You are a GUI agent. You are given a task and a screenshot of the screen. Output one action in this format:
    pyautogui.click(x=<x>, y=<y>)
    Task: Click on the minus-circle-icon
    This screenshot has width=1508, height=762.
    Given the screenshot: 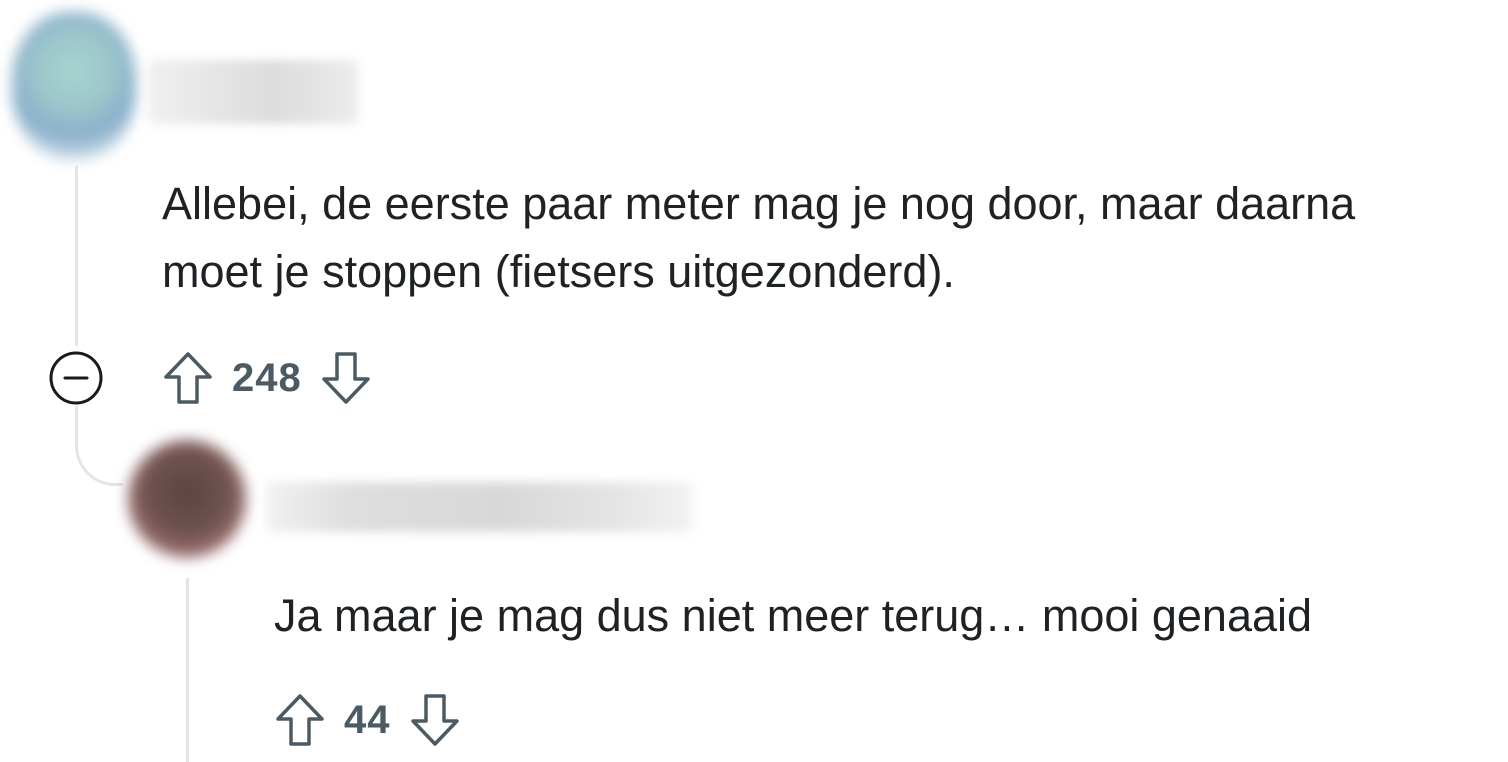 What is the action you would take?
    pyautogui.click(x=76, y=378)
    